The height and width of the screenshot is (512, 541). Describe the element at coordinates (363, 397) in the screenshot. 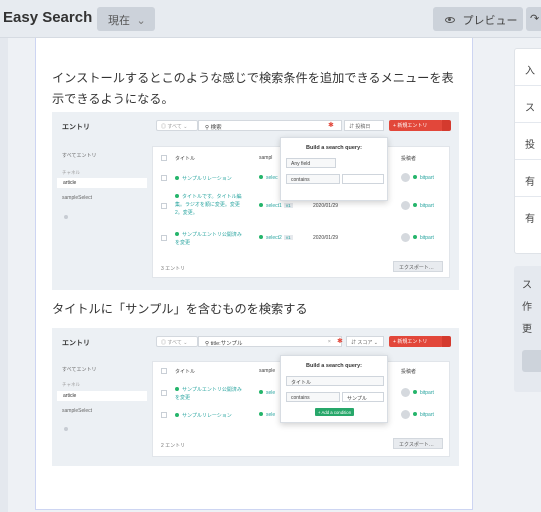

I see `mock-value-input: サンプル` at that location.